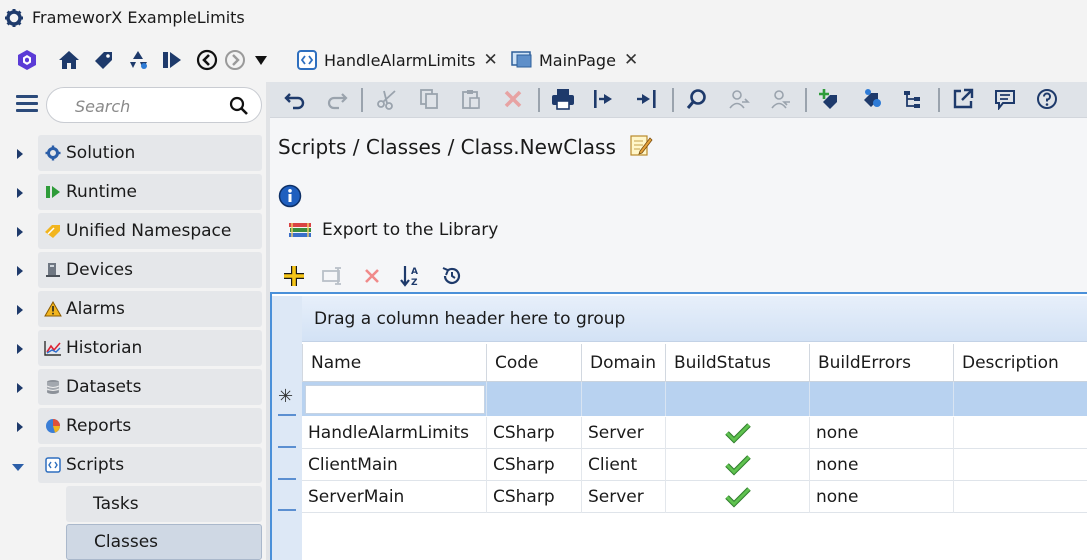 This screenshot has height=560, width=1087. I want to click on tree-icon, so click(913, 99).